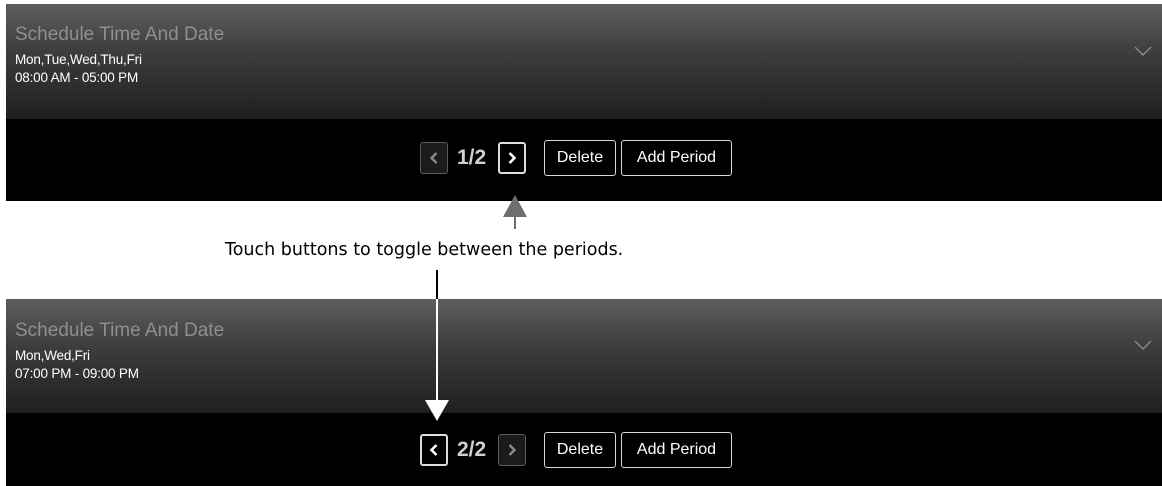 The image size is (1162, 486). I want to click on period-controls: 1/2 Delete Add Period, so click(576, 158).